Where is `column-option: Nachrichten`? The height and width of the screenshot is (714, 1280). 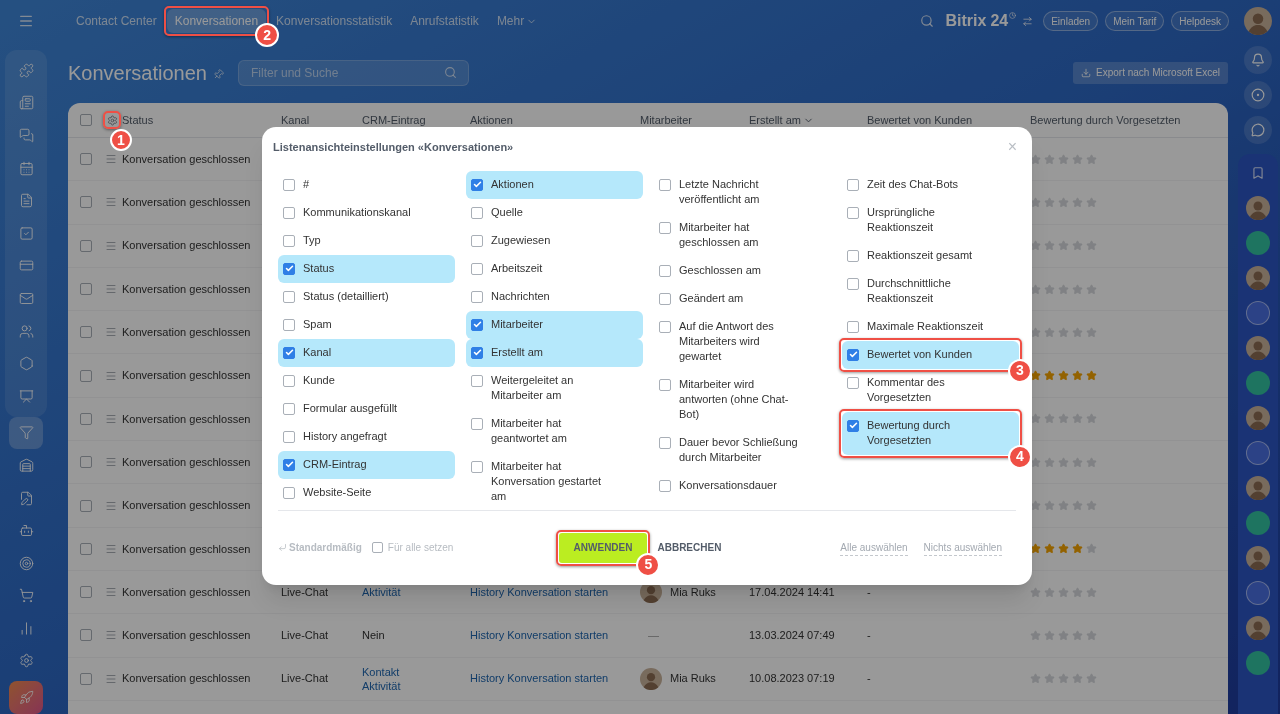 column-option: Nachrichten is located at coordinates (554, 296).